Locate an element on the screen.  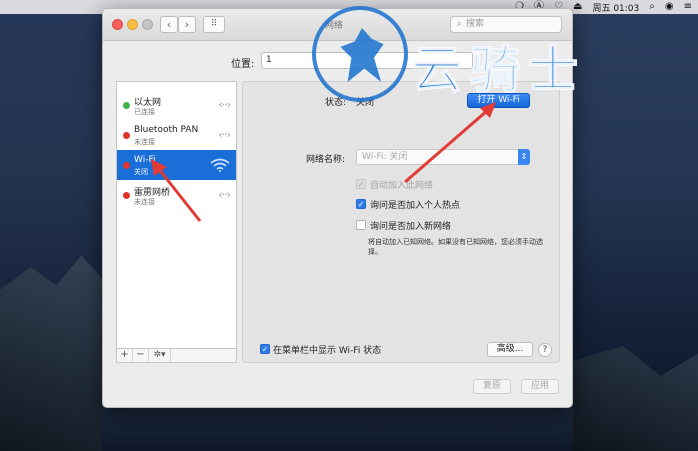
arrow-to-wifi-service is located at coordinates (176, 190).